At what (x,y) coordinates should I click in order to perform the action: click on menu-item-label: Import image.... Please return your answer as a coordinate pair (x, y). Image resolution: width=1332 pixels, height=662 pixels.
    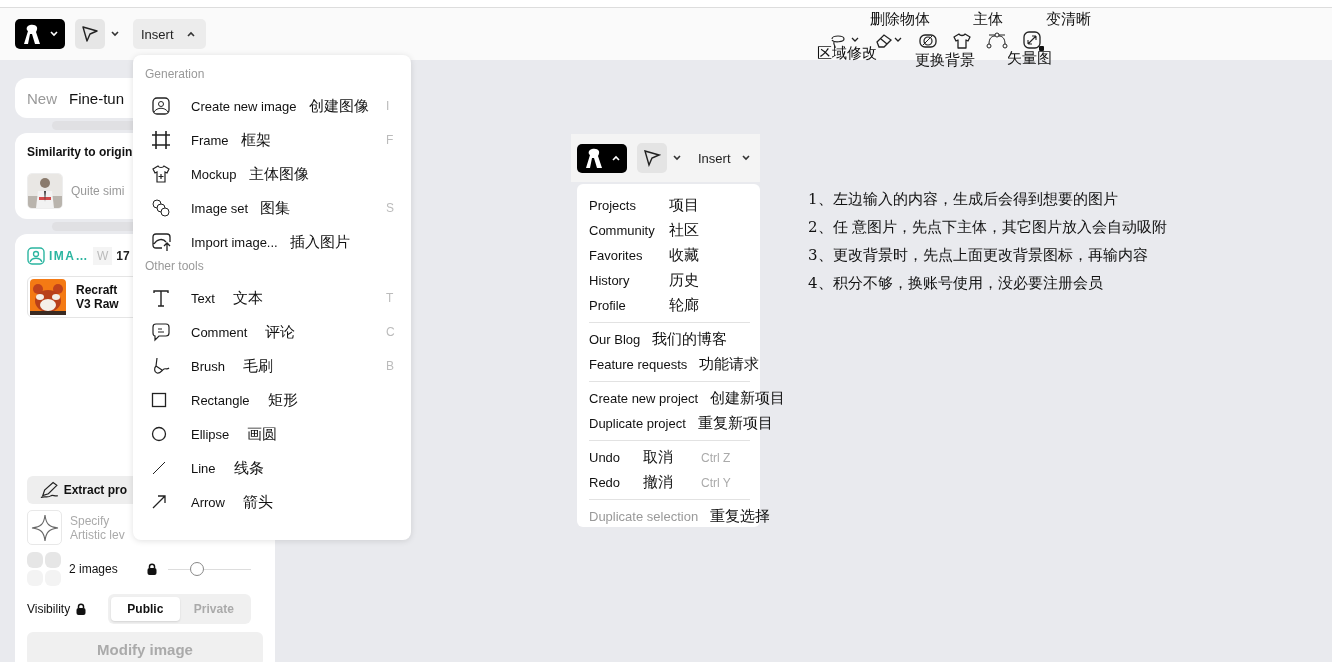
    Looking at the image, I should click on (234, 242).